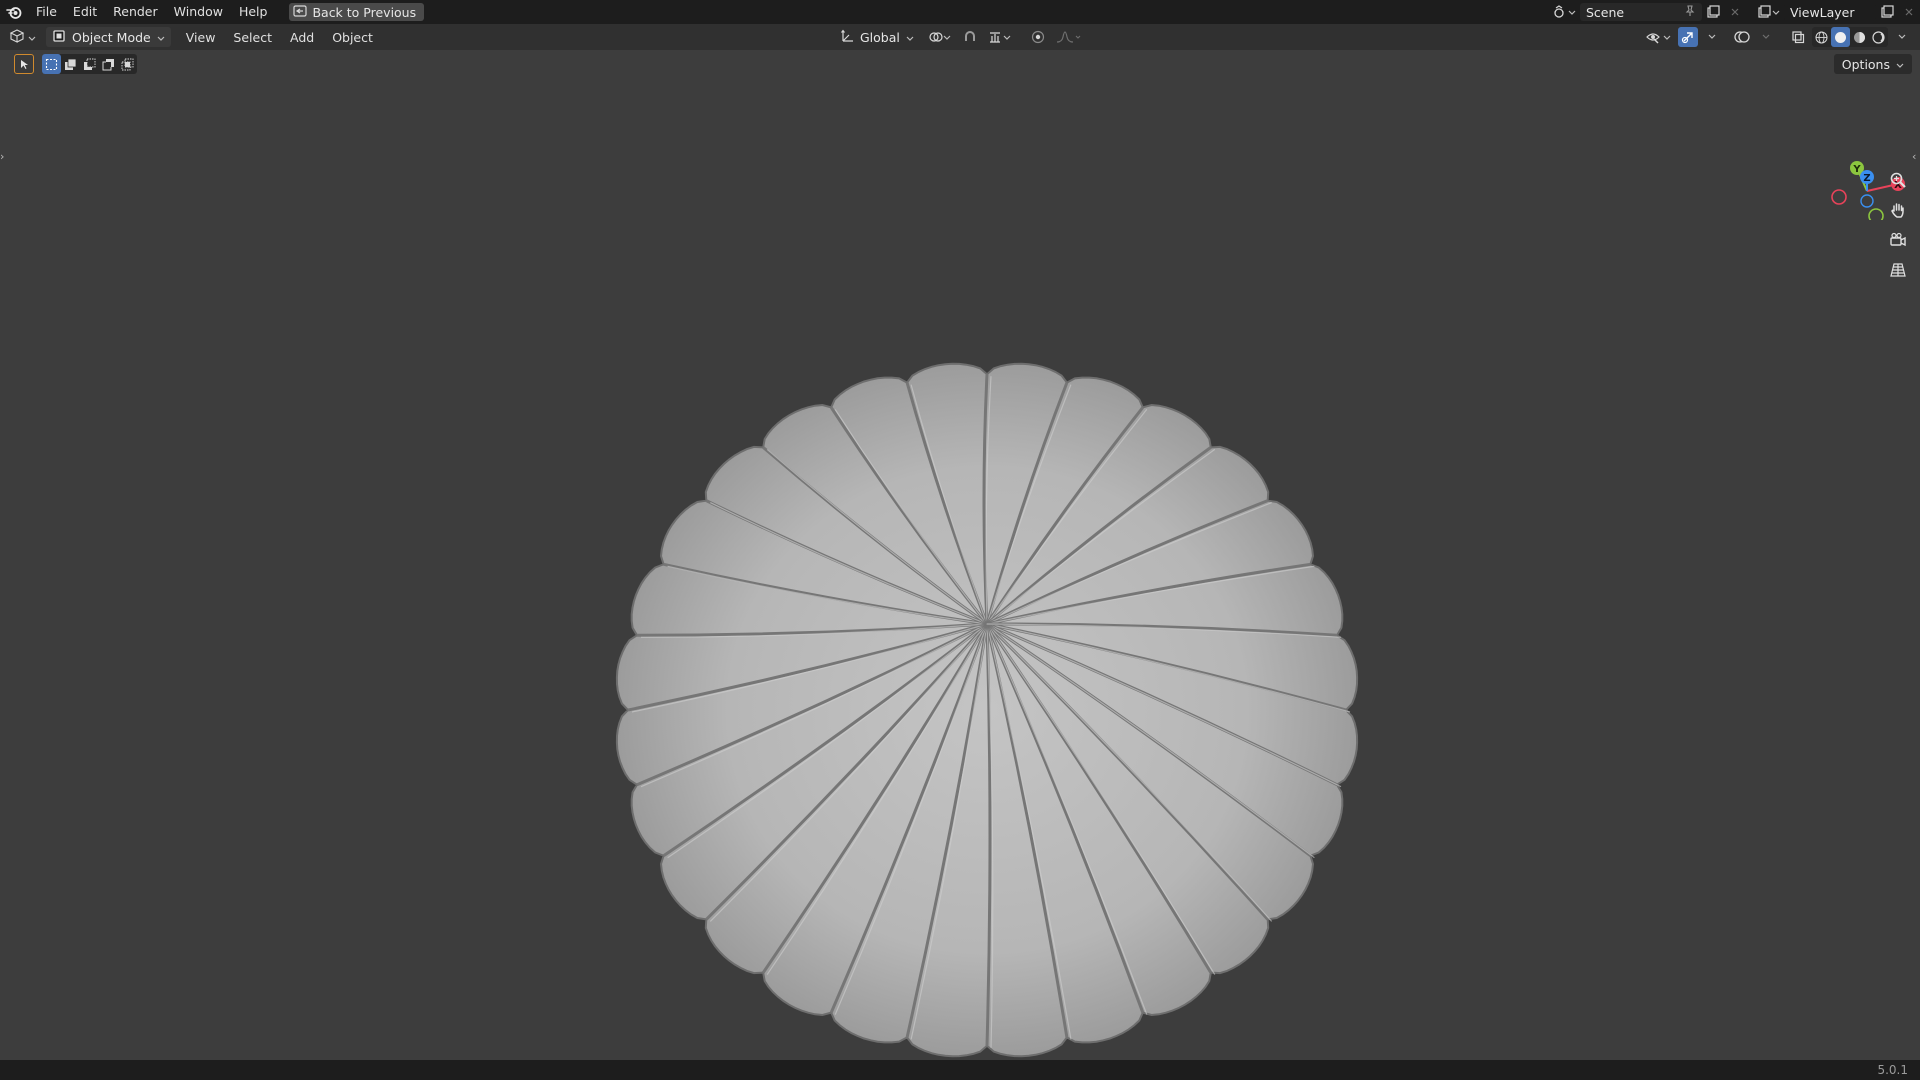 This screenshot has width=1920, height=1080. I want to click on menu-add: Add, so click(302, 37).